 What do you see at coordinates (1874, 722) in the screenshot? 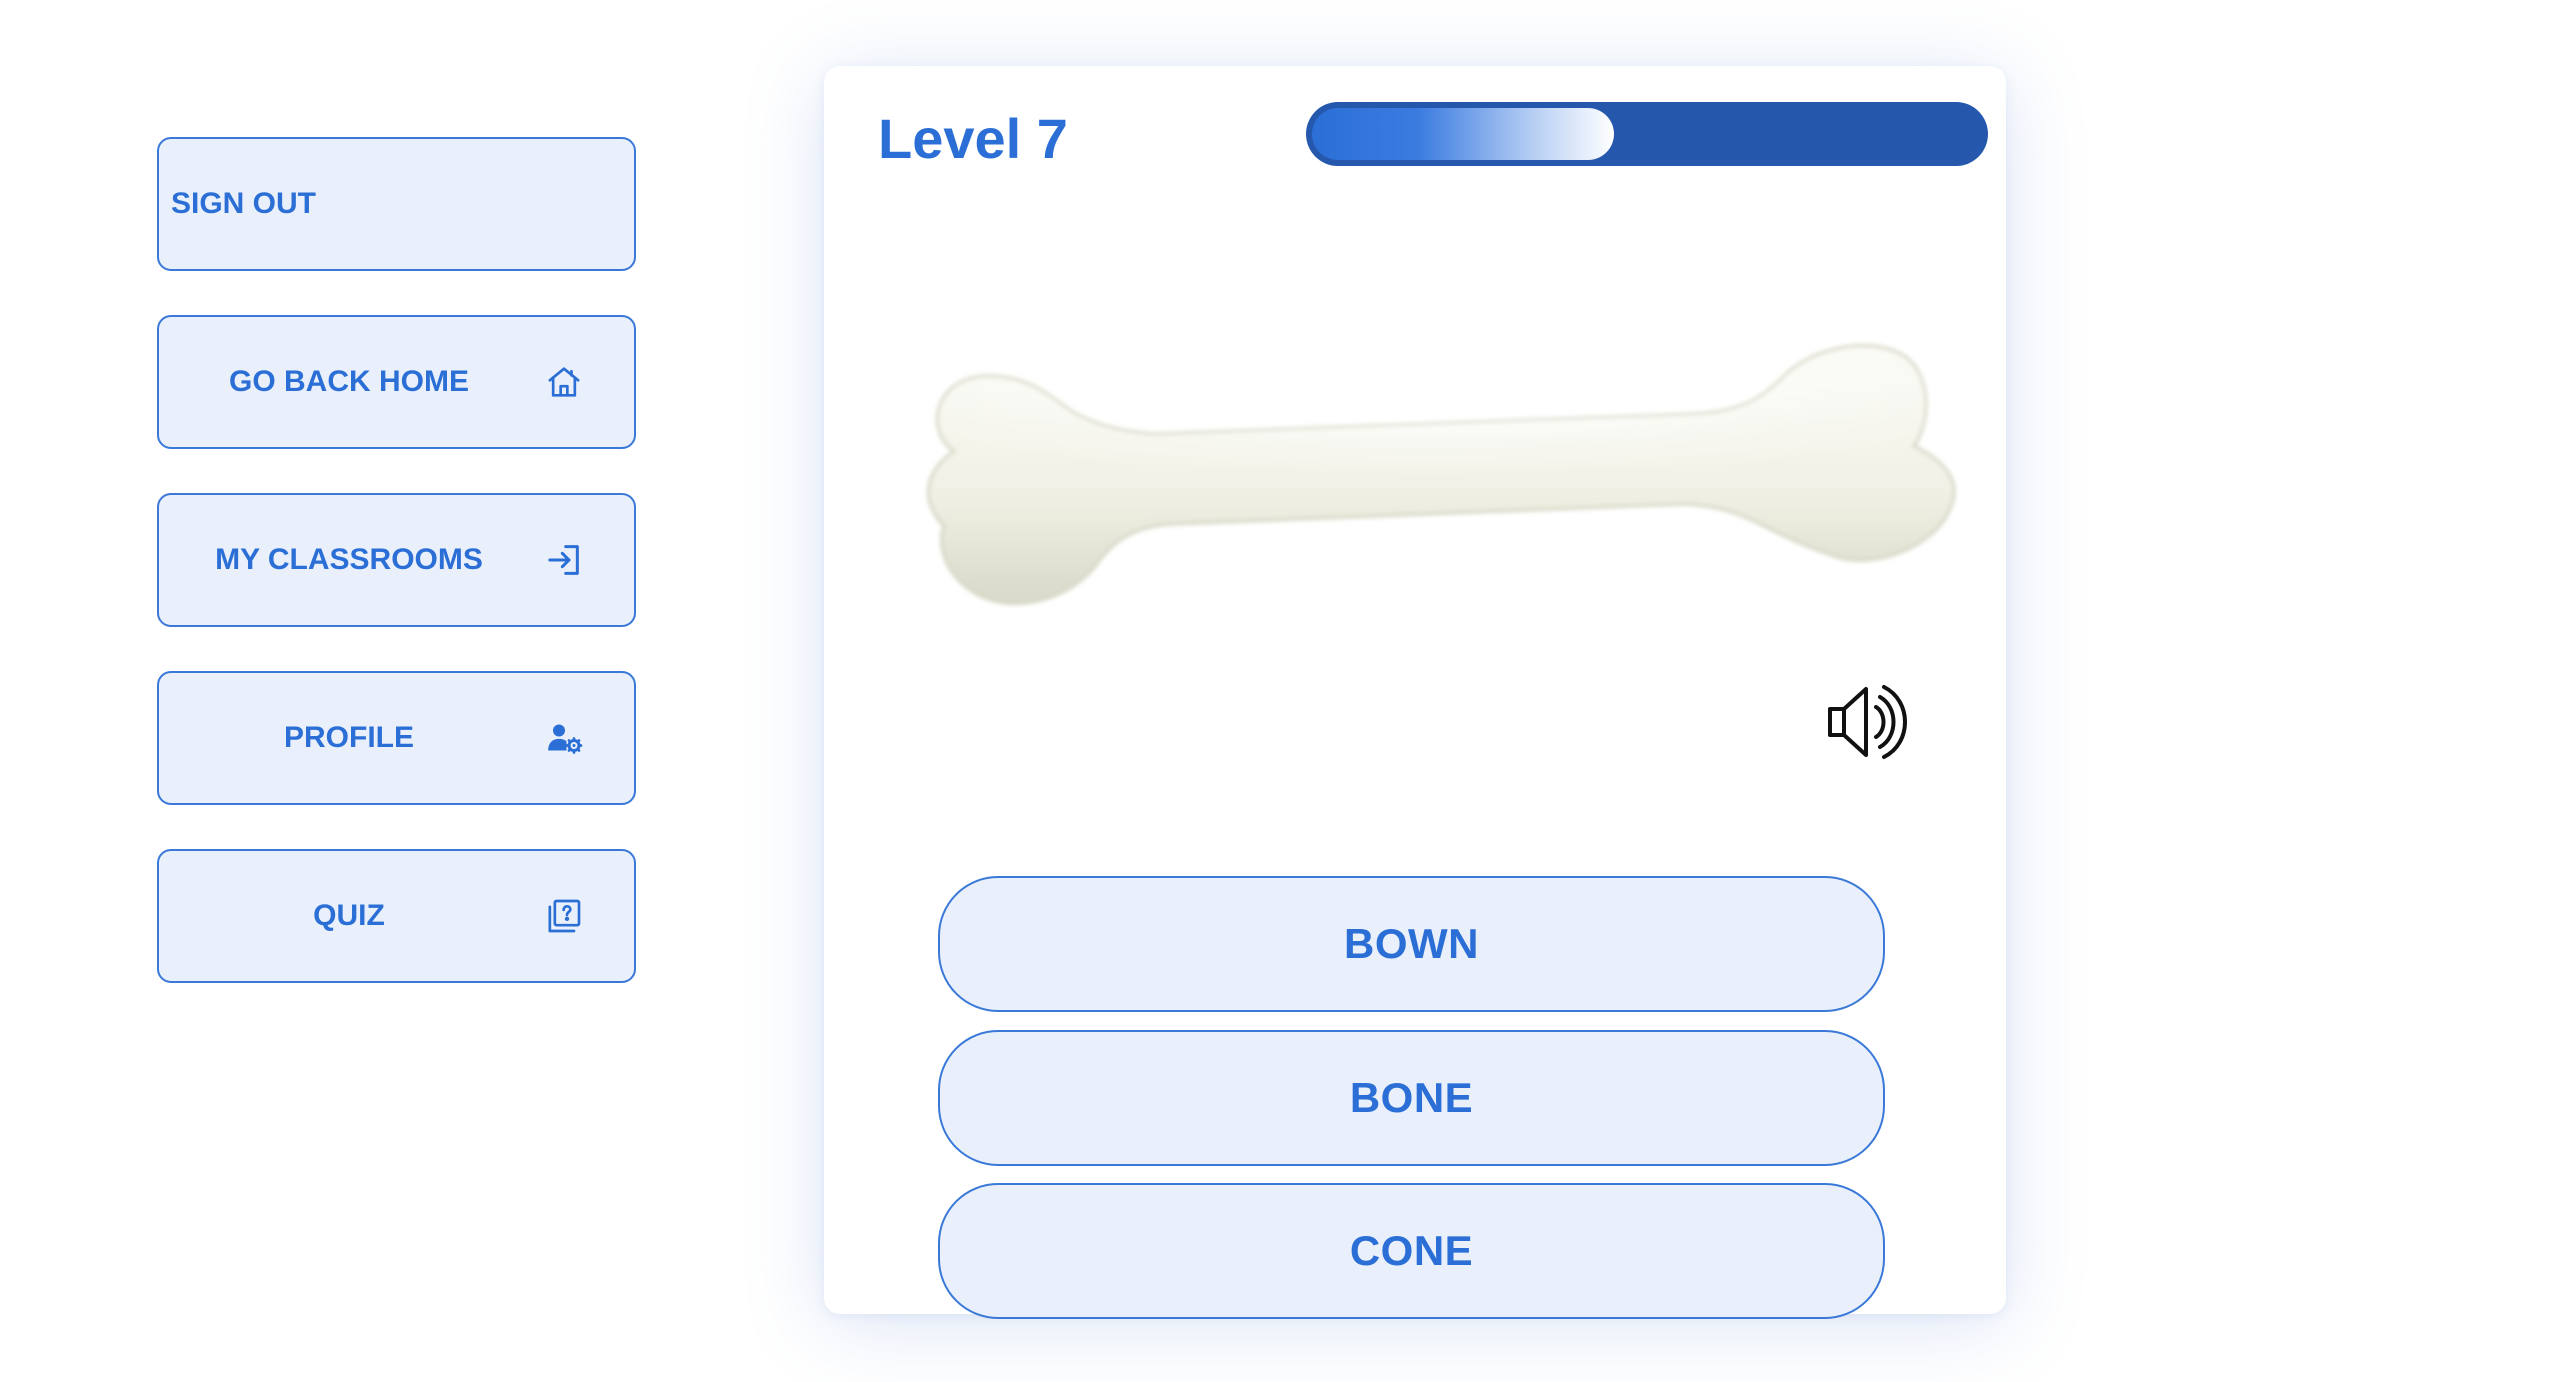
I see `speaker-icon` at bounding box center [1874, 722].